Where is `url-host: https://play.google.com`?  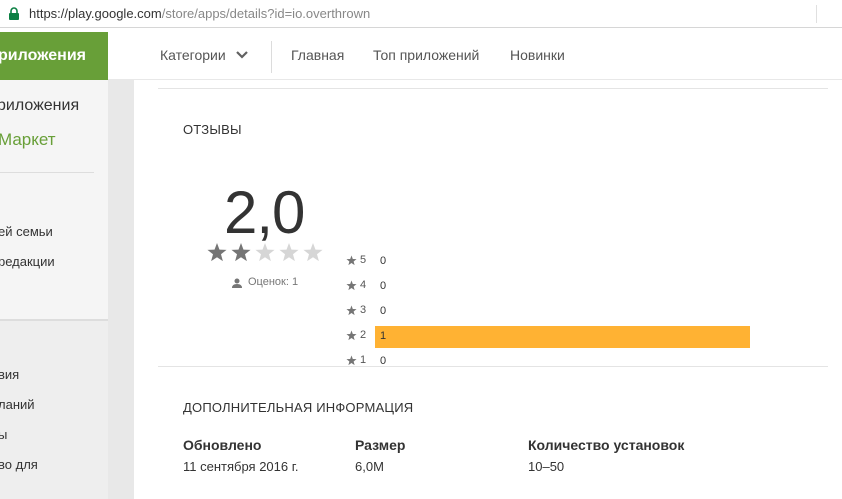
url-host: https://play.google.com is located at coordinates (95, 13).